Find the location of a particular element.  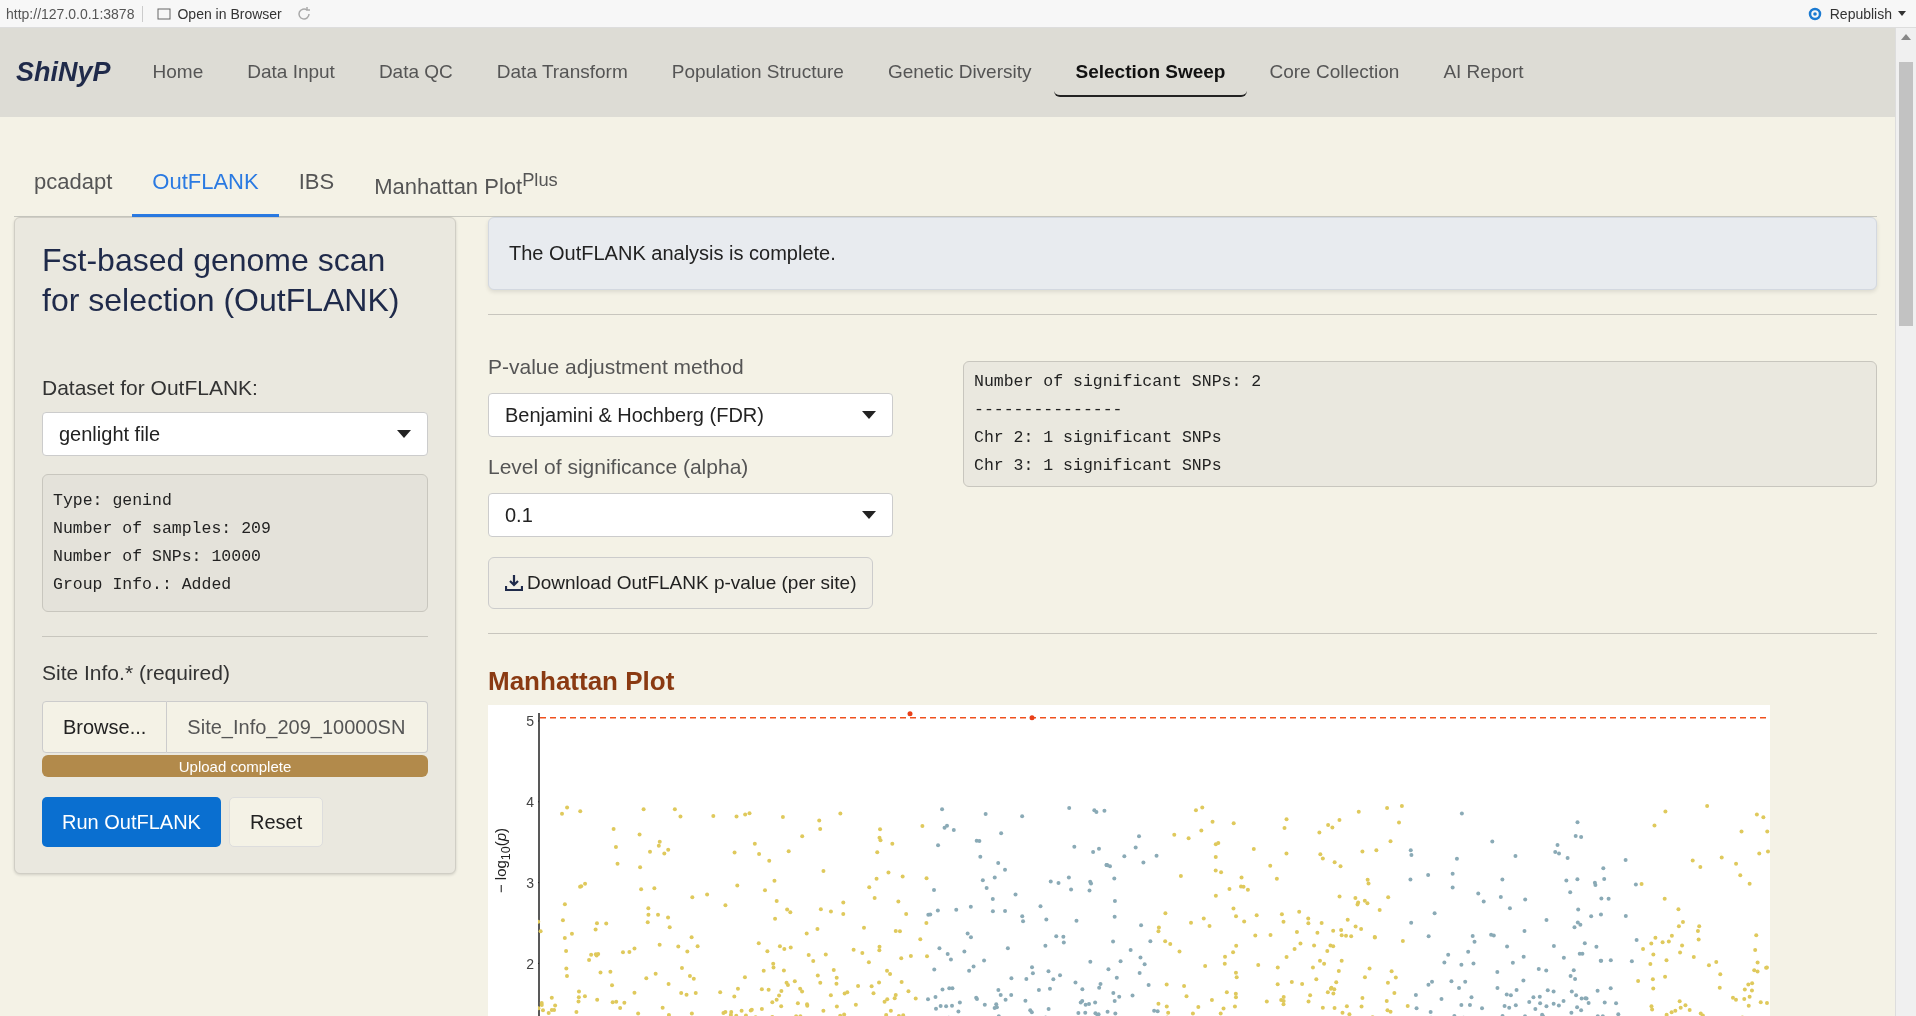

nav-link: Data Input is located at coordinates (291, 72).